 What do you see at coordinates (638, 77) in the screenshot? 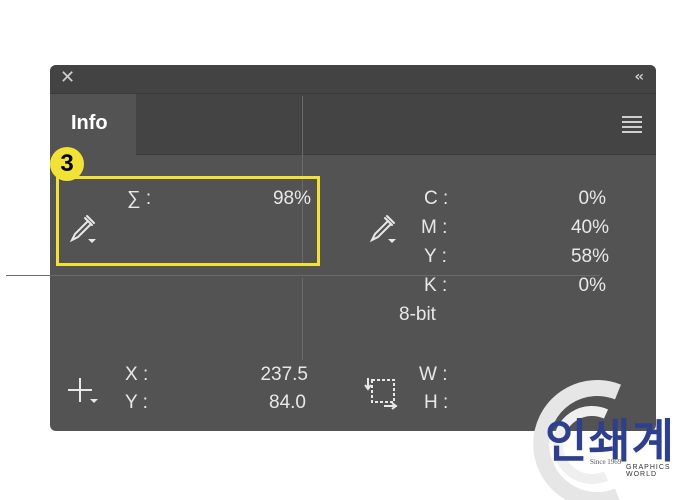
I see `collapse-icon: ‹‹` at bounding box center [638, 77].